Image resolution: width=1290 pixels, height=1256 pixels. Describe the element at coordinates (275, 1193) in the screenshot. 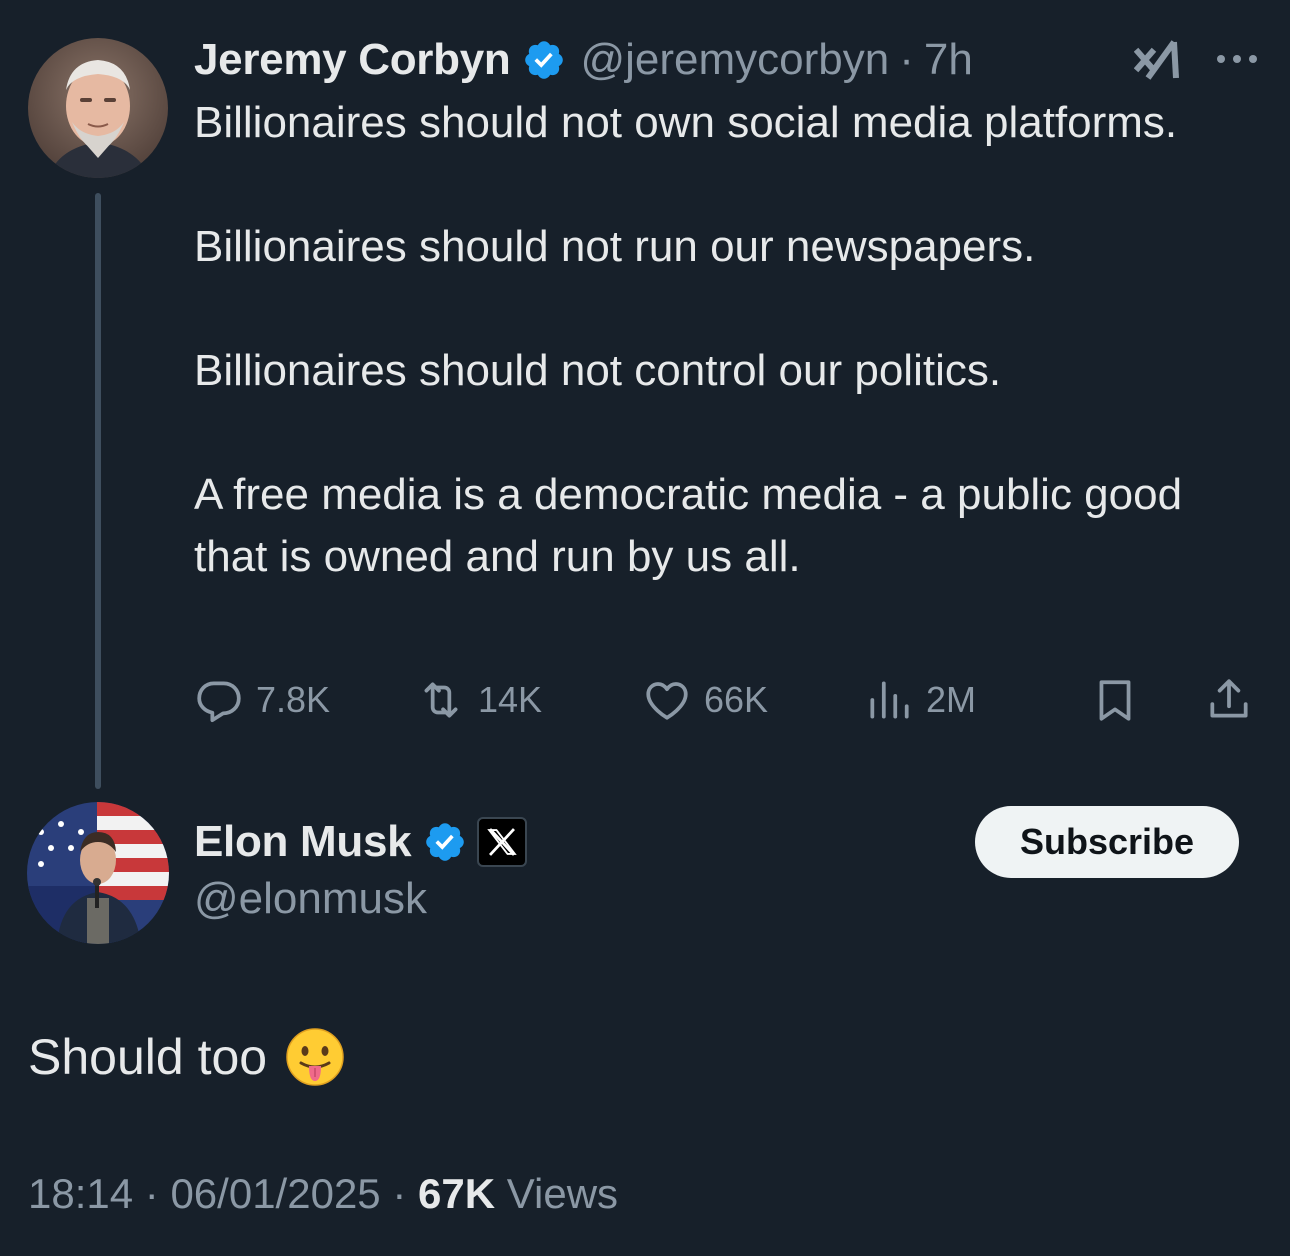

I see `tweet-date: 06/01/2025` at that location.